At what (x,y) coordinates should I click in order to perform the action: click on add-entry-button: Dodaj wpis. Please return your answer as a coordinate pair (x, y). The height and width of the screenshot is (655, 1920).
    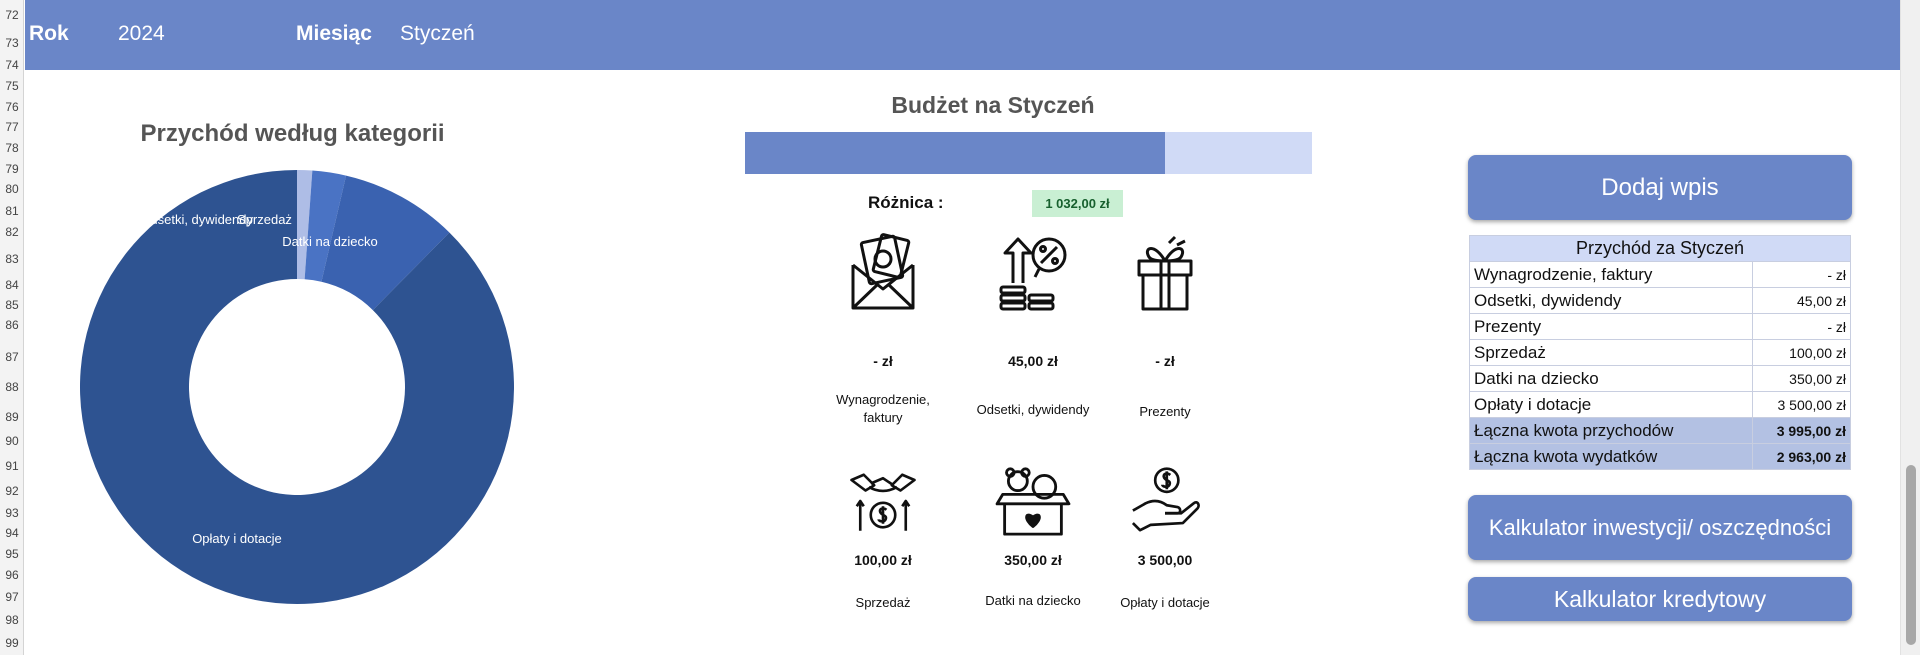
    Looking at the image, I should click on (1660, 187).